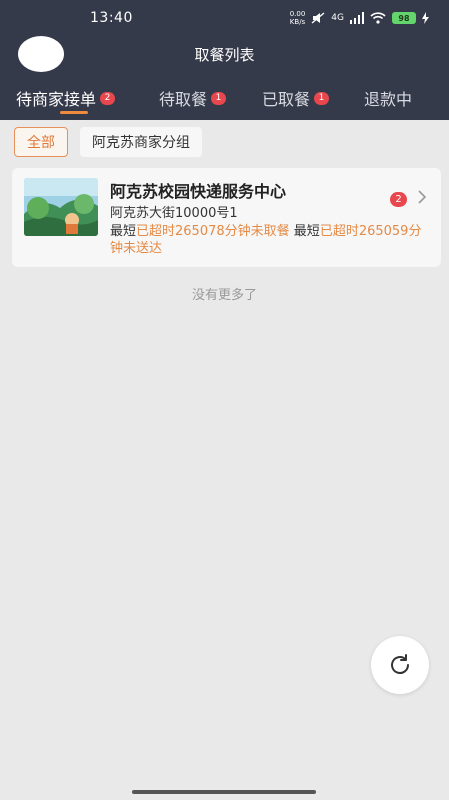 The height and width of the screenshot is (800, 449). Describe the element at coordinates (111, 18) in the screenshot. I see `status-time: 13:40` at that location.